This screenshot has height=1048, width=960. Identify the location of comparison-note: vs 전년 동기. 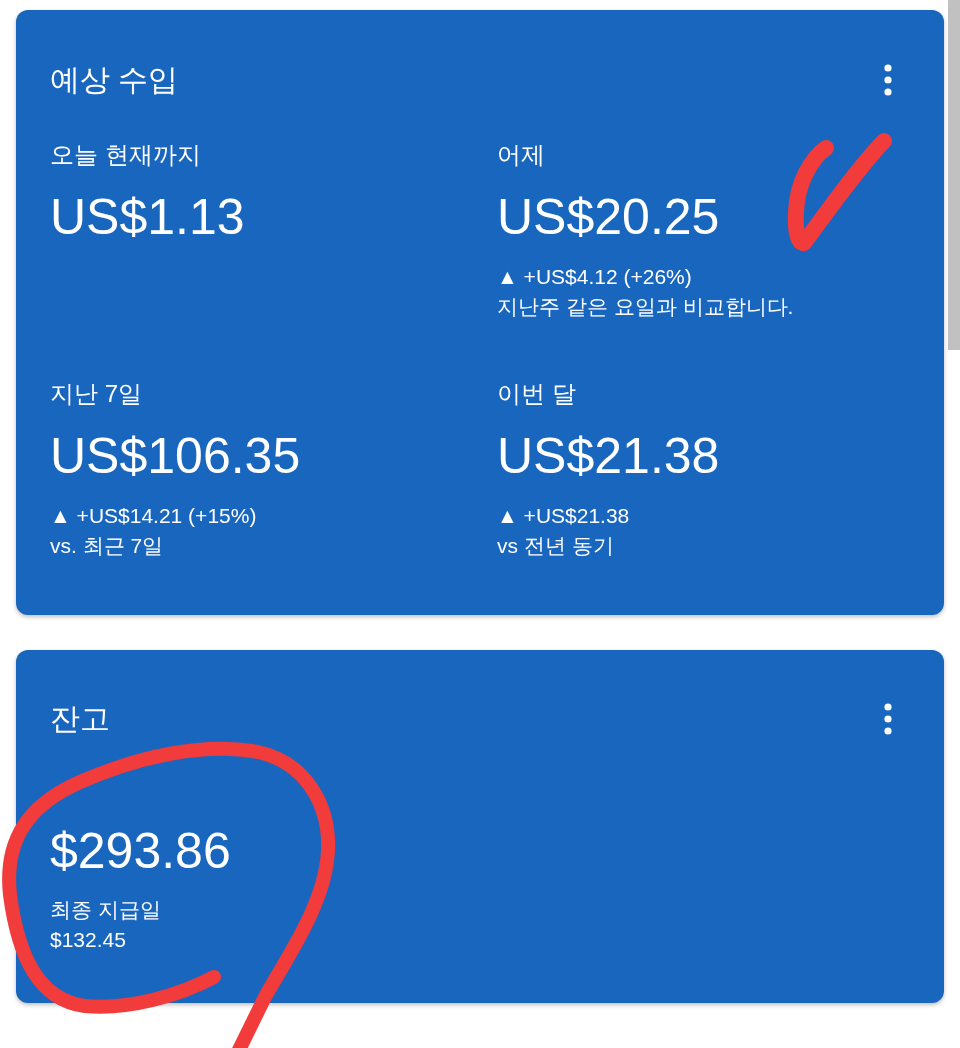
(555, 546).